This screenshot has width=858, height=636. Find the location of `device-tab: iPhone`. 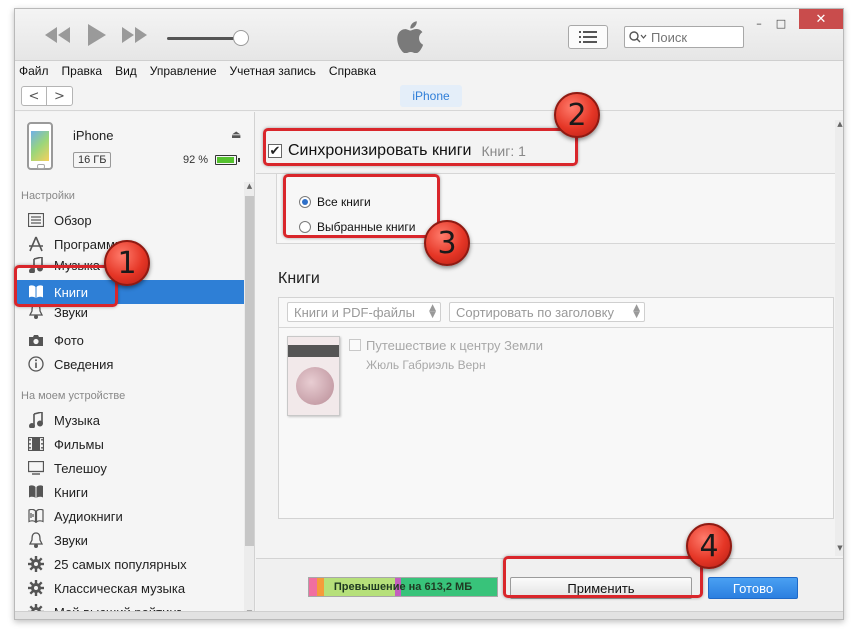

device-tab: iPhone is located at coordinates (431, 96).